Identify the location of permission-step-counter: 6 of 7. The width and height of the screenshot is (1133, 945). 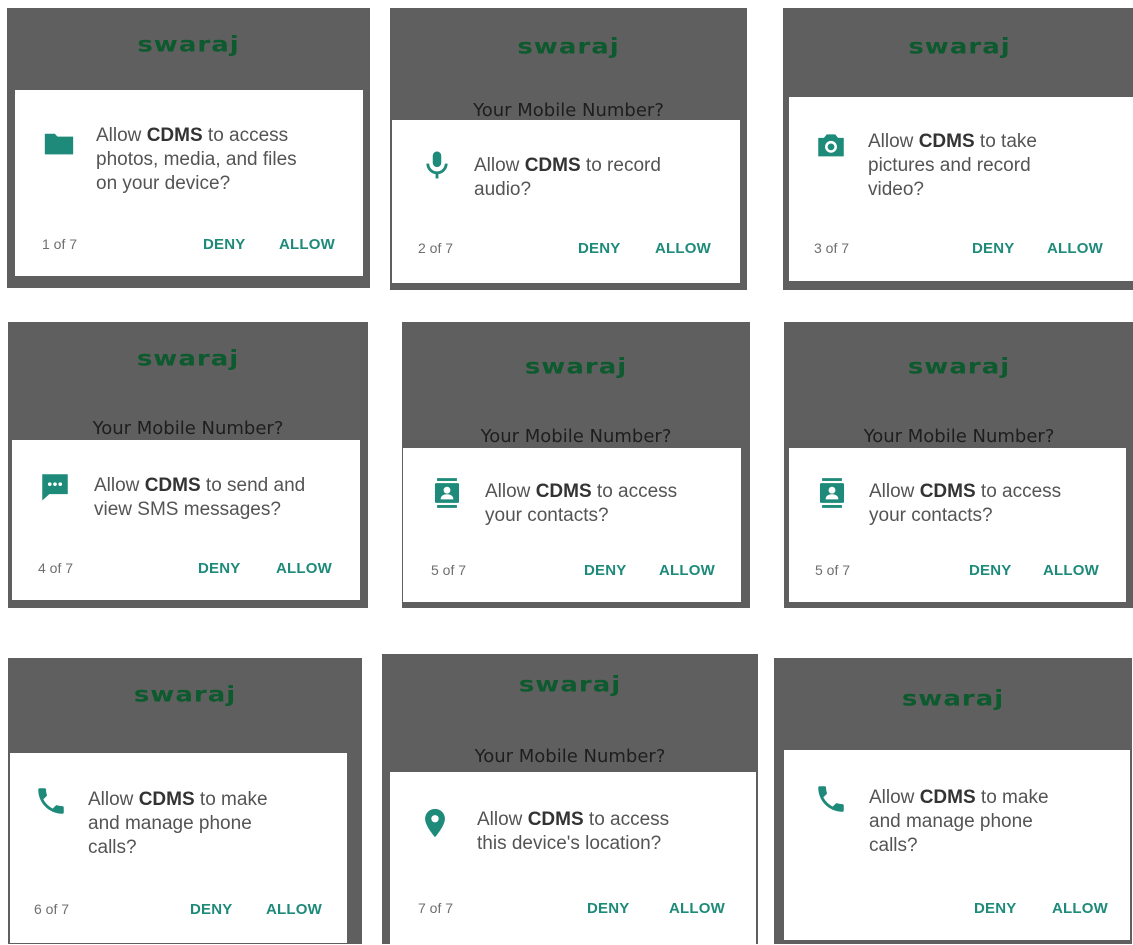
(52, 909).